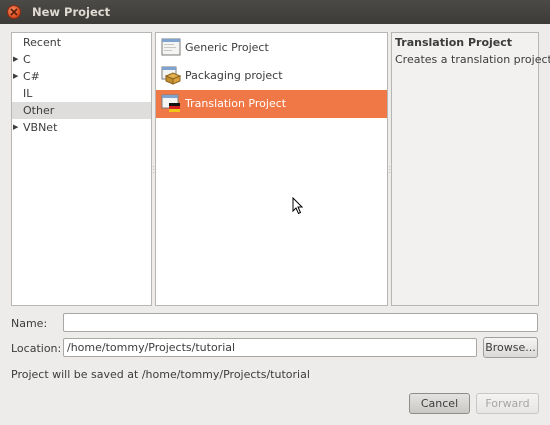 The image size is (550, 425). I want to click on title-bar: New Project, so click(275, 12).